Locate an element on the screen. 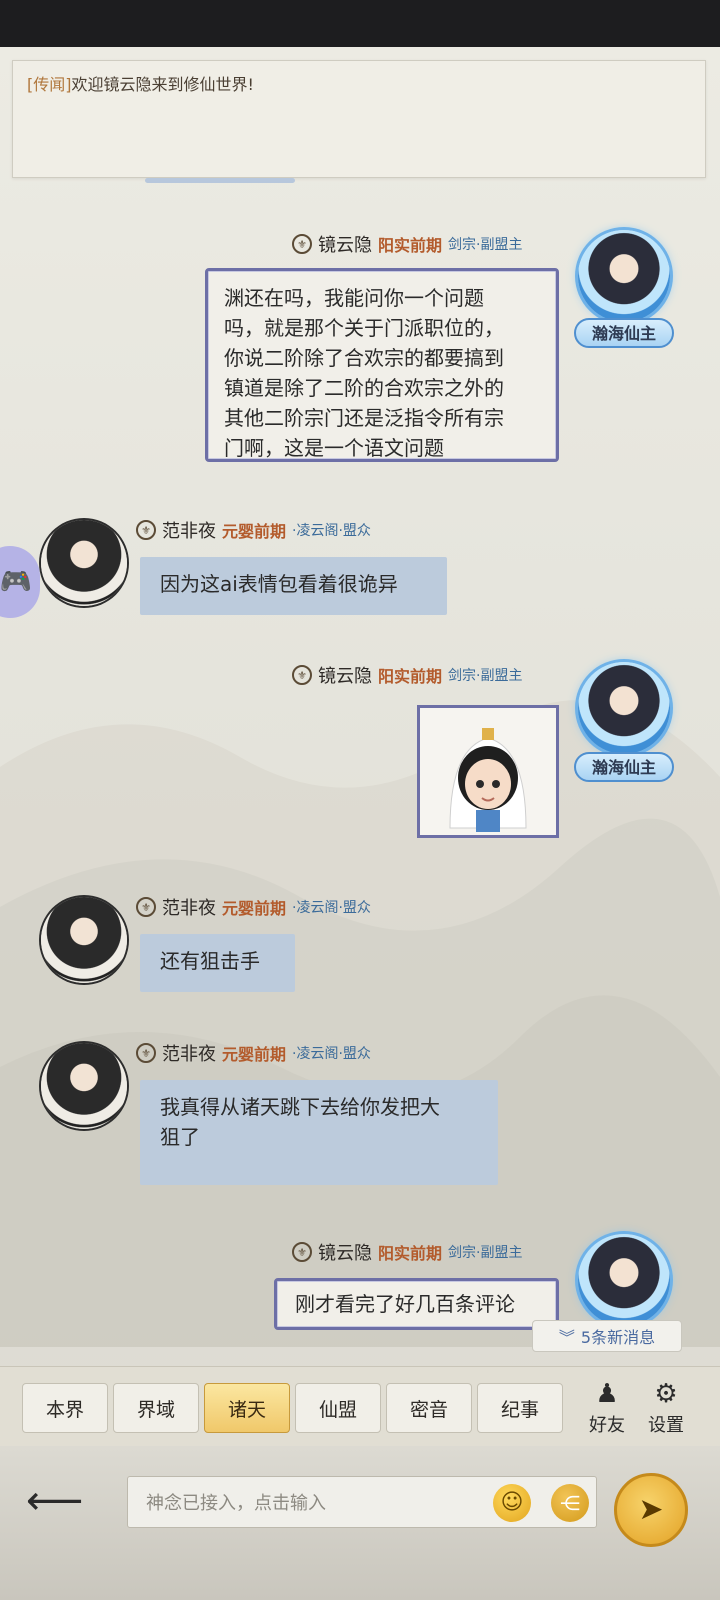 This screenshot has width=720, height=1600. message-line: 因为这ai表情包看着很诡异 is located at coordinates (279, 584).